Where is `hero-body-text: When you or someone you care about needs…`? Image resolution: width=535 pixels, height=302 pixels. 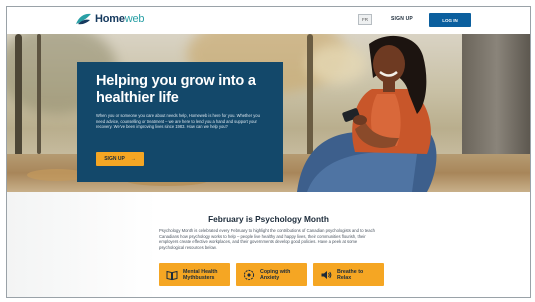 hero-body-text: When you or someone you care about needs… is located at coordinates (178, 121).